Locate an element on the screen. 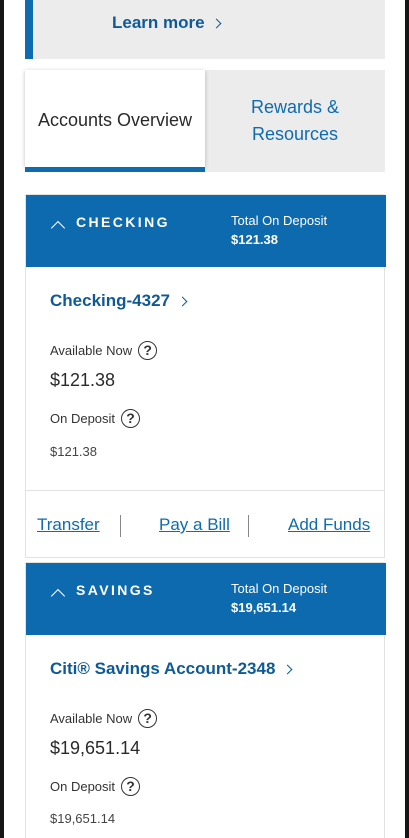  savings-available-row: Available Now ? is located at coordinates (104, 718).